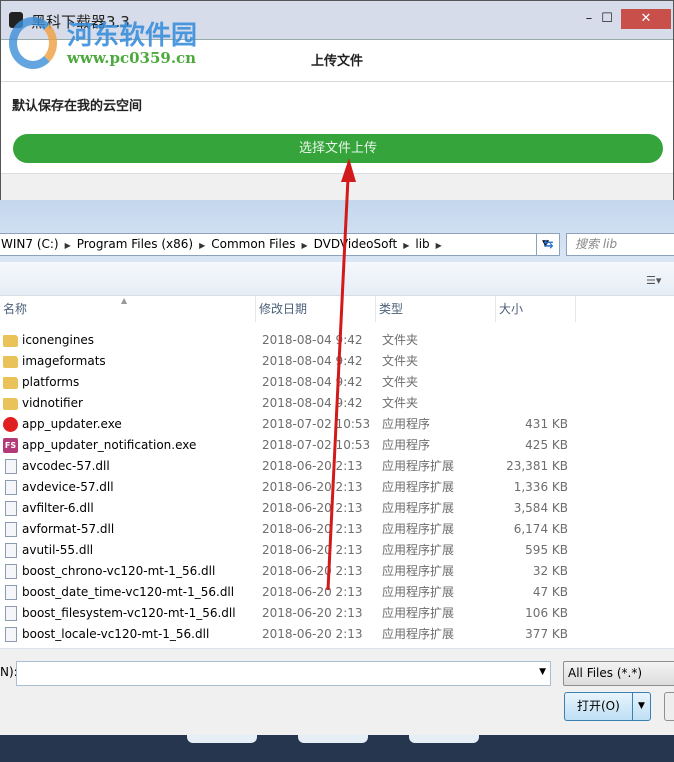  What do you see at coordinates (135, 244) in the screenshot?
I see `breadcrumb-item: Program Files (x86)` at bounding box center [135, 244].